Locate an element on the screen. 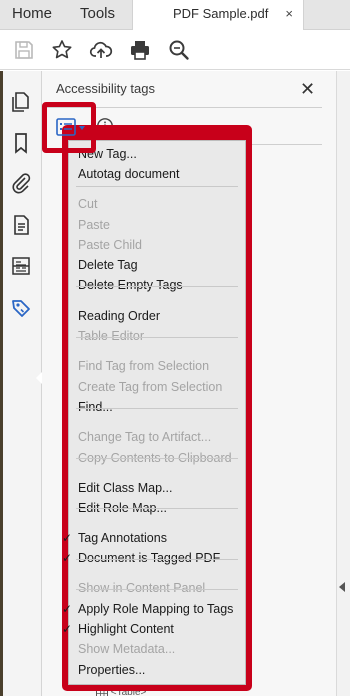  menu-item-find-tag-from-selection: Find Tag from Selection is located at coordinates (157, 366).